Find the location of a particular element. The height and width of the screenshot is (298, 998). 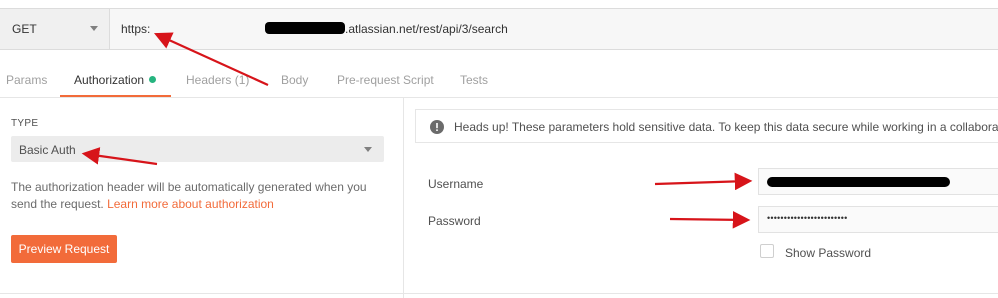

tab-params: Params is located at coordinates (26, 80).